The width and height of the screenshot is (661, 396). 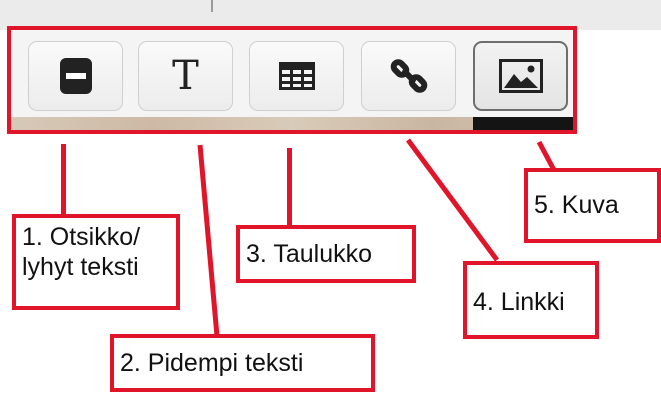 What do you see at coordinates (80, 267) in the screenshot?
I see `callout-heading-line2: lyhyt teksti` at bounding box center [80, 267].